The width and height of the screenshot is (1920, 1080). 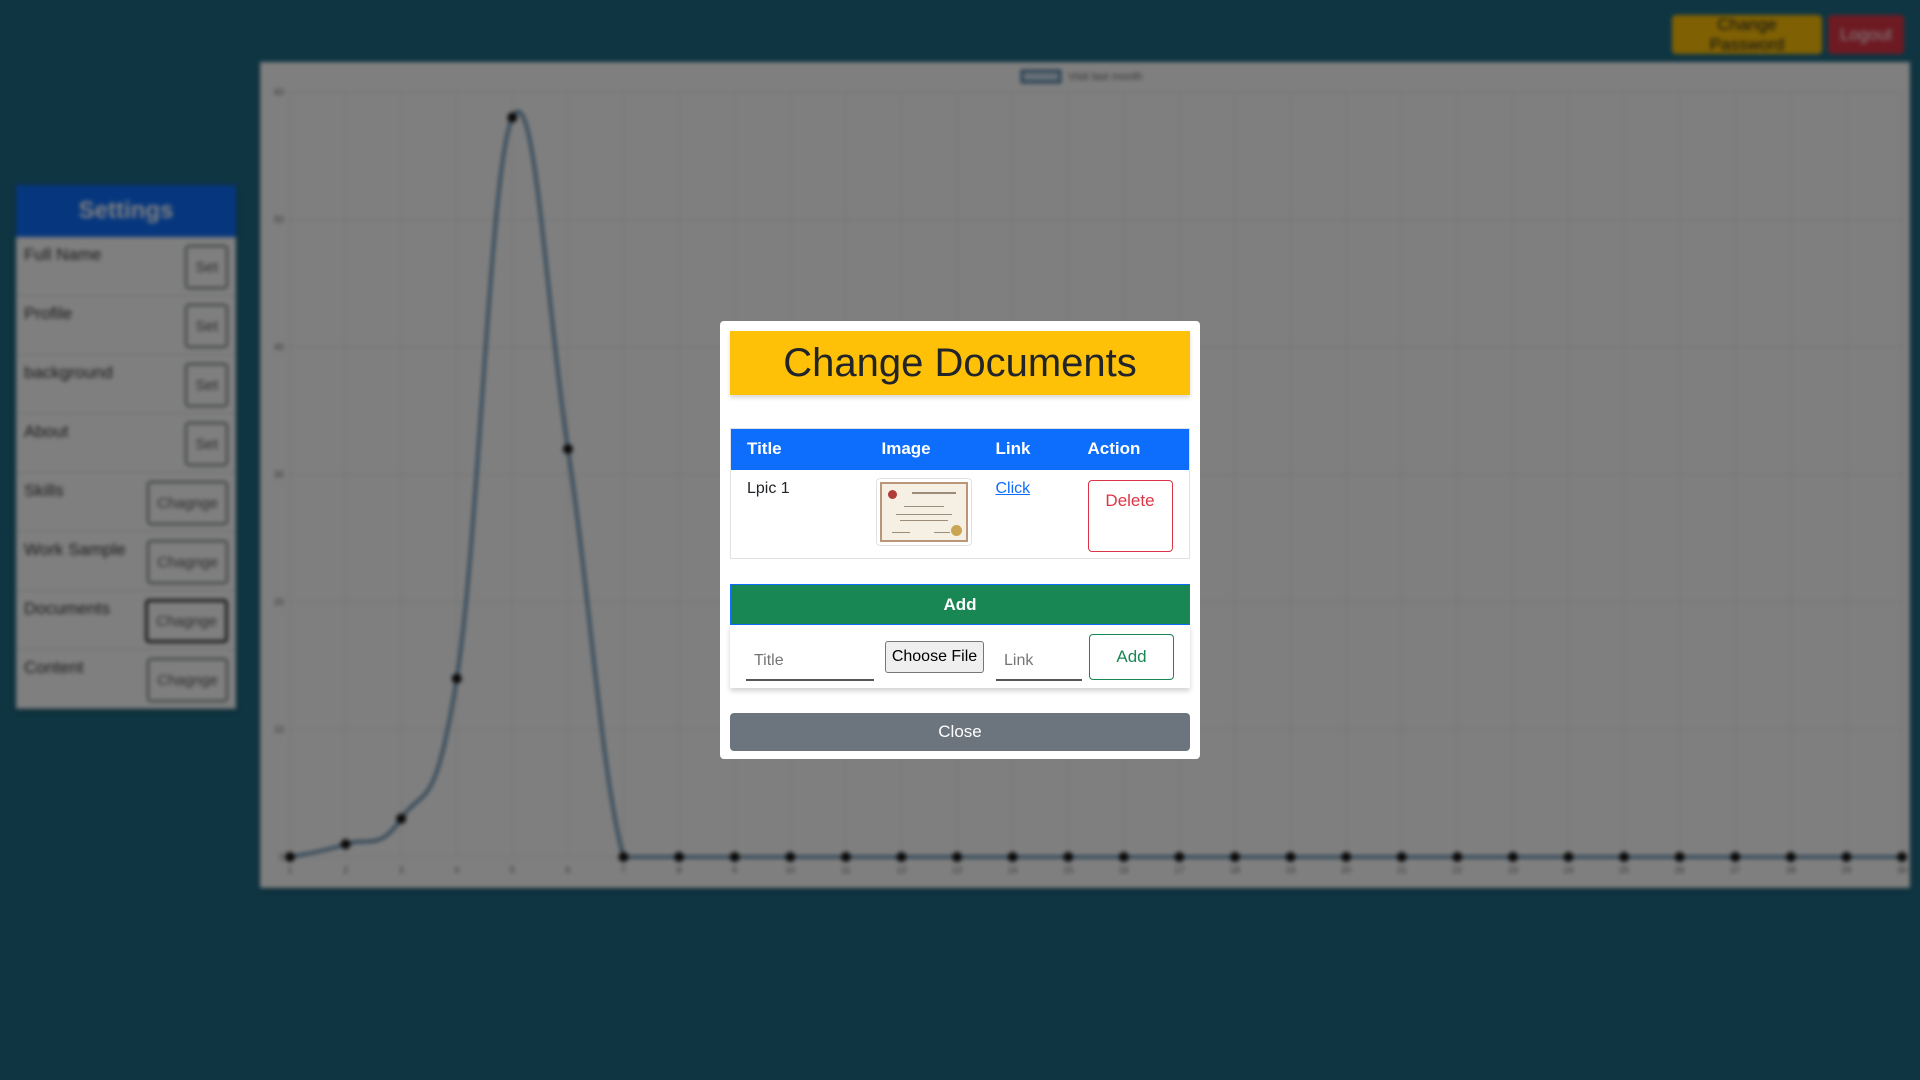 What do you see at coordinates (768, 488) in the screenshot?
I see `document-title: Lpic 1` at bounding box center [768, 488].